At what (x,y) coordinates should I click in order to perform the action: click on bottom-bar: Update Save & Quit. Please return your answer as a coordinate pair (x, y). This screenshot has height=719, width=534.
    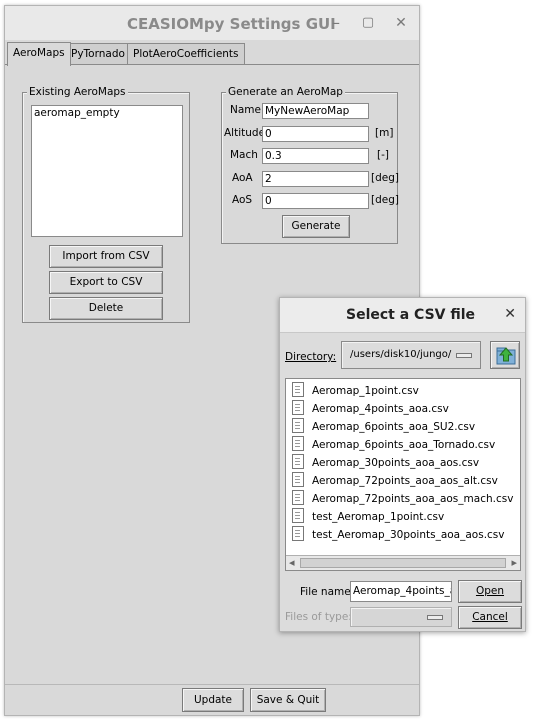
    Looking at the image, I should click on (212, 700).